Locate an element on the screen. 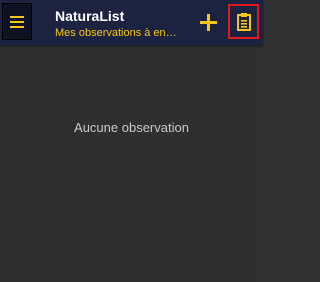  menu-button is located at coordinates (17, 21).